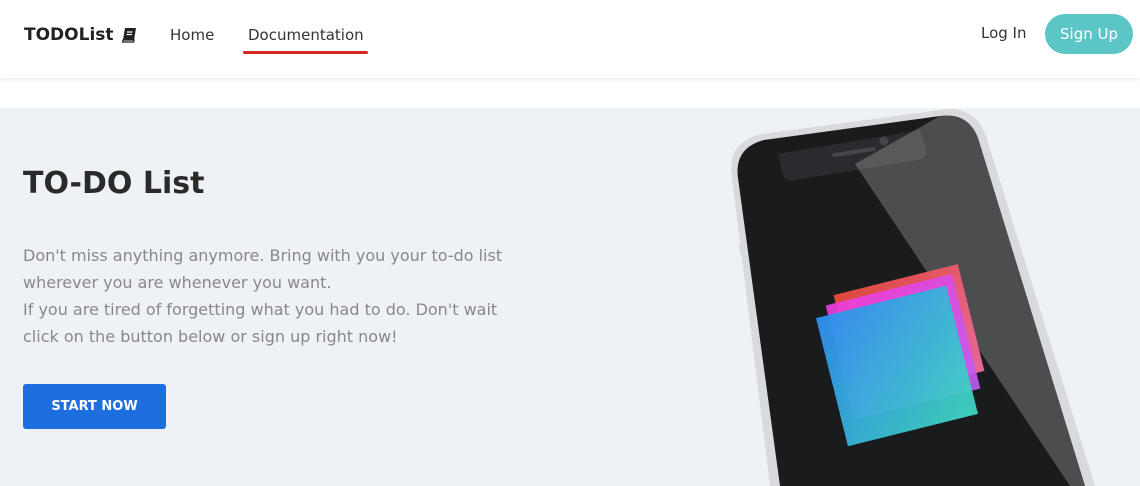  I want to click on nav-documentation-link: Documentation, so click(306, 35).